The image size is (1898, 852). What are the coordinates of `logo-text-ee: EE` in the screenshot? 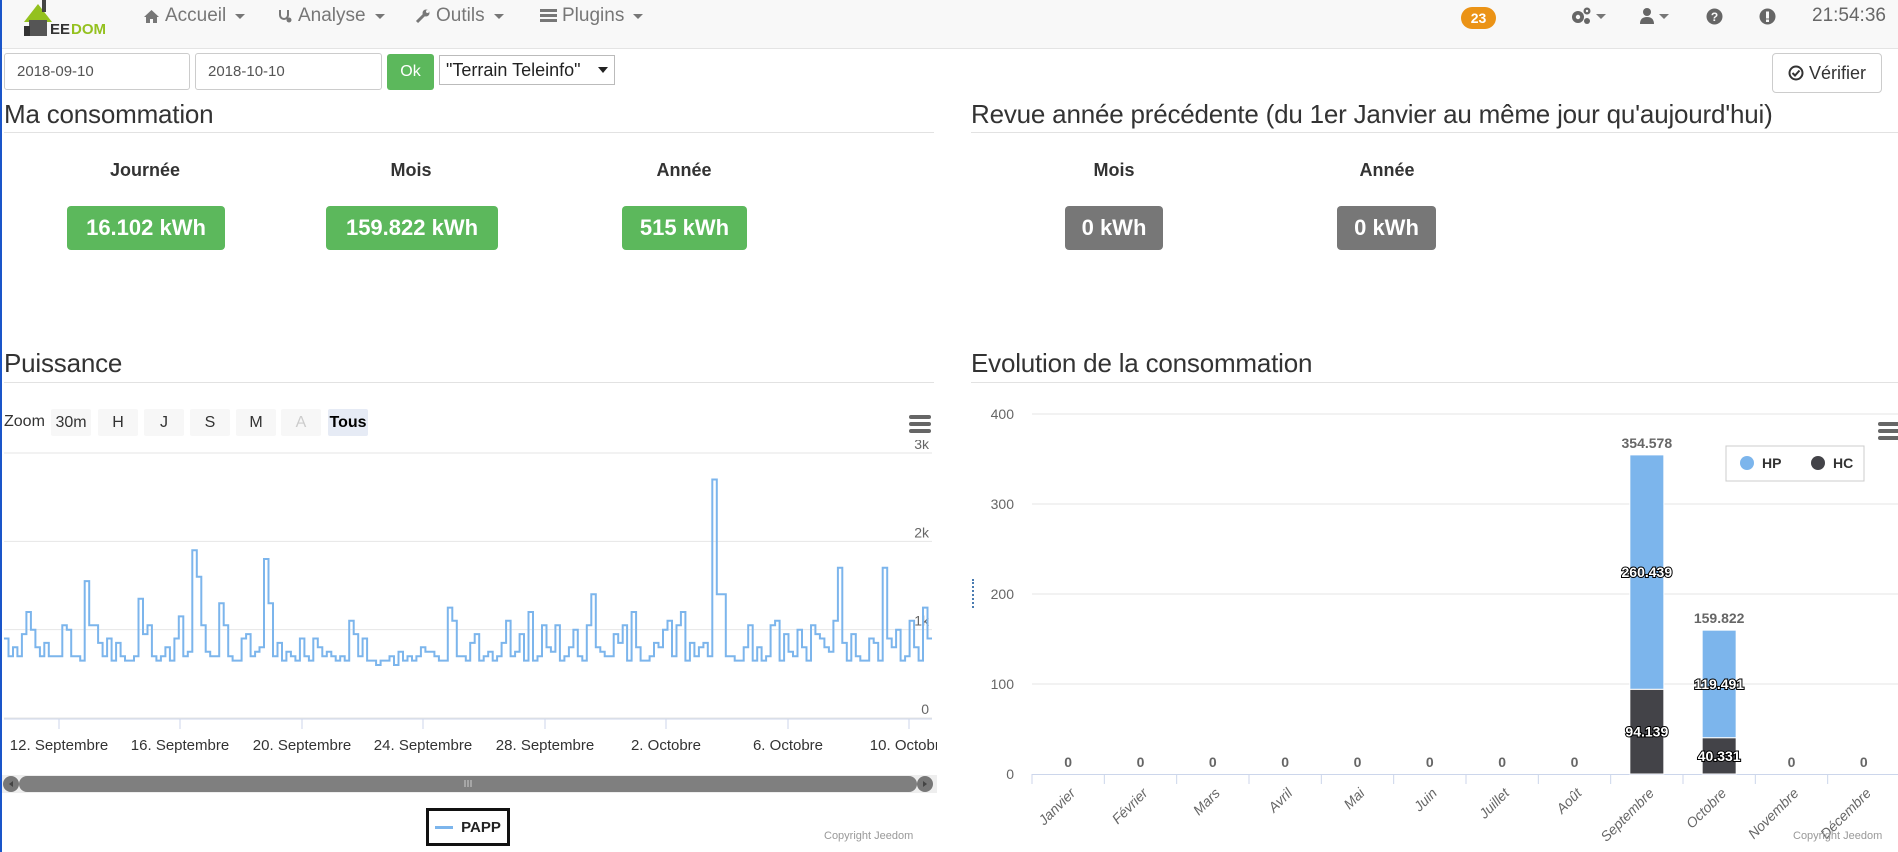 It's located at (60, 29).